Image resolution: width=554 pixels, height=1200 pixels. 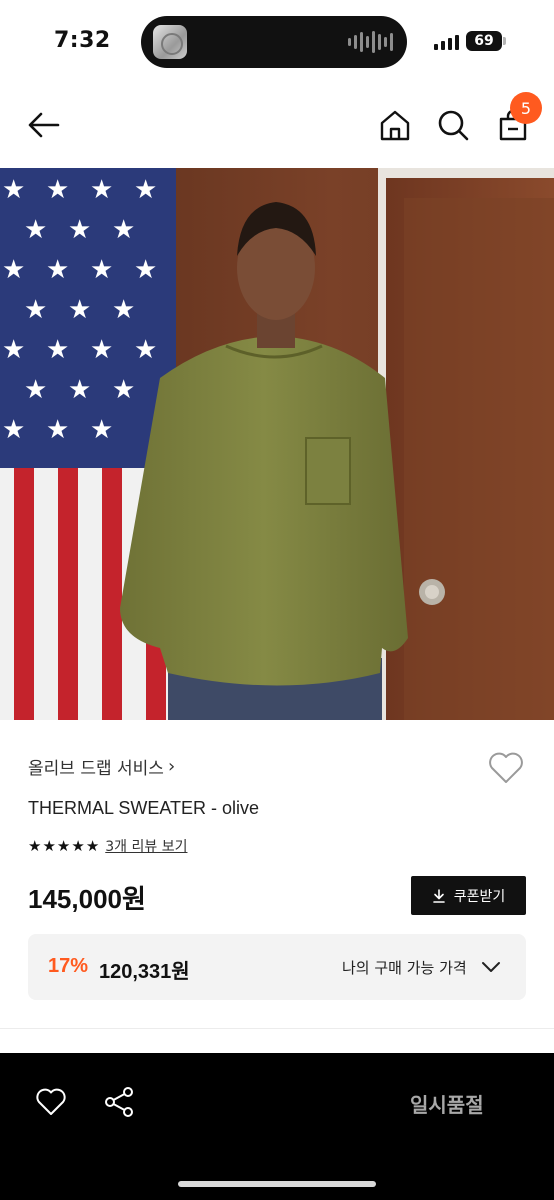 What do you see at coordinates (491, 967) in the screenshot?
I see `chevron-down-icon` at bounding box center [491, 967].